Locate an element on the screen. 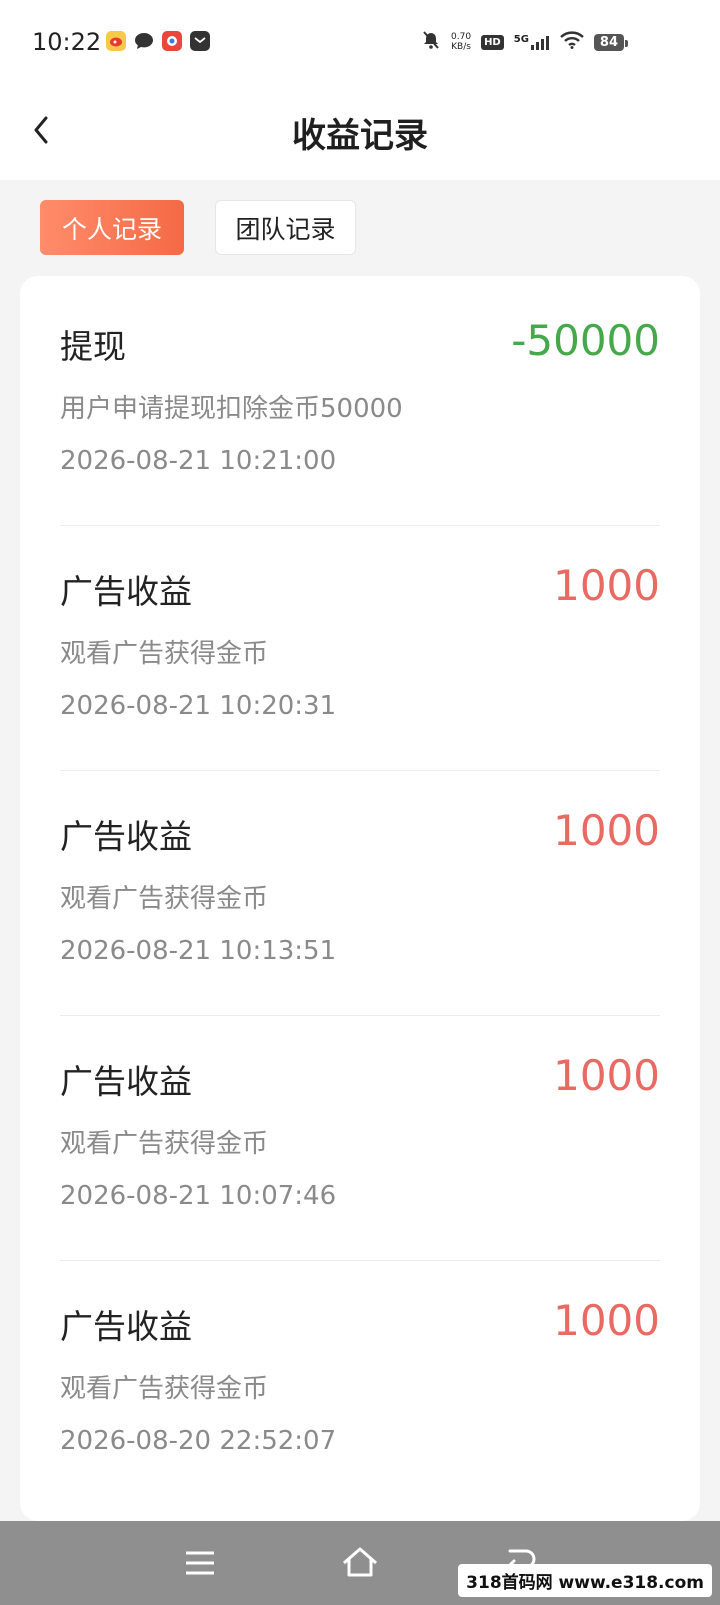  notification-icons is located at coordinates (158, 41).